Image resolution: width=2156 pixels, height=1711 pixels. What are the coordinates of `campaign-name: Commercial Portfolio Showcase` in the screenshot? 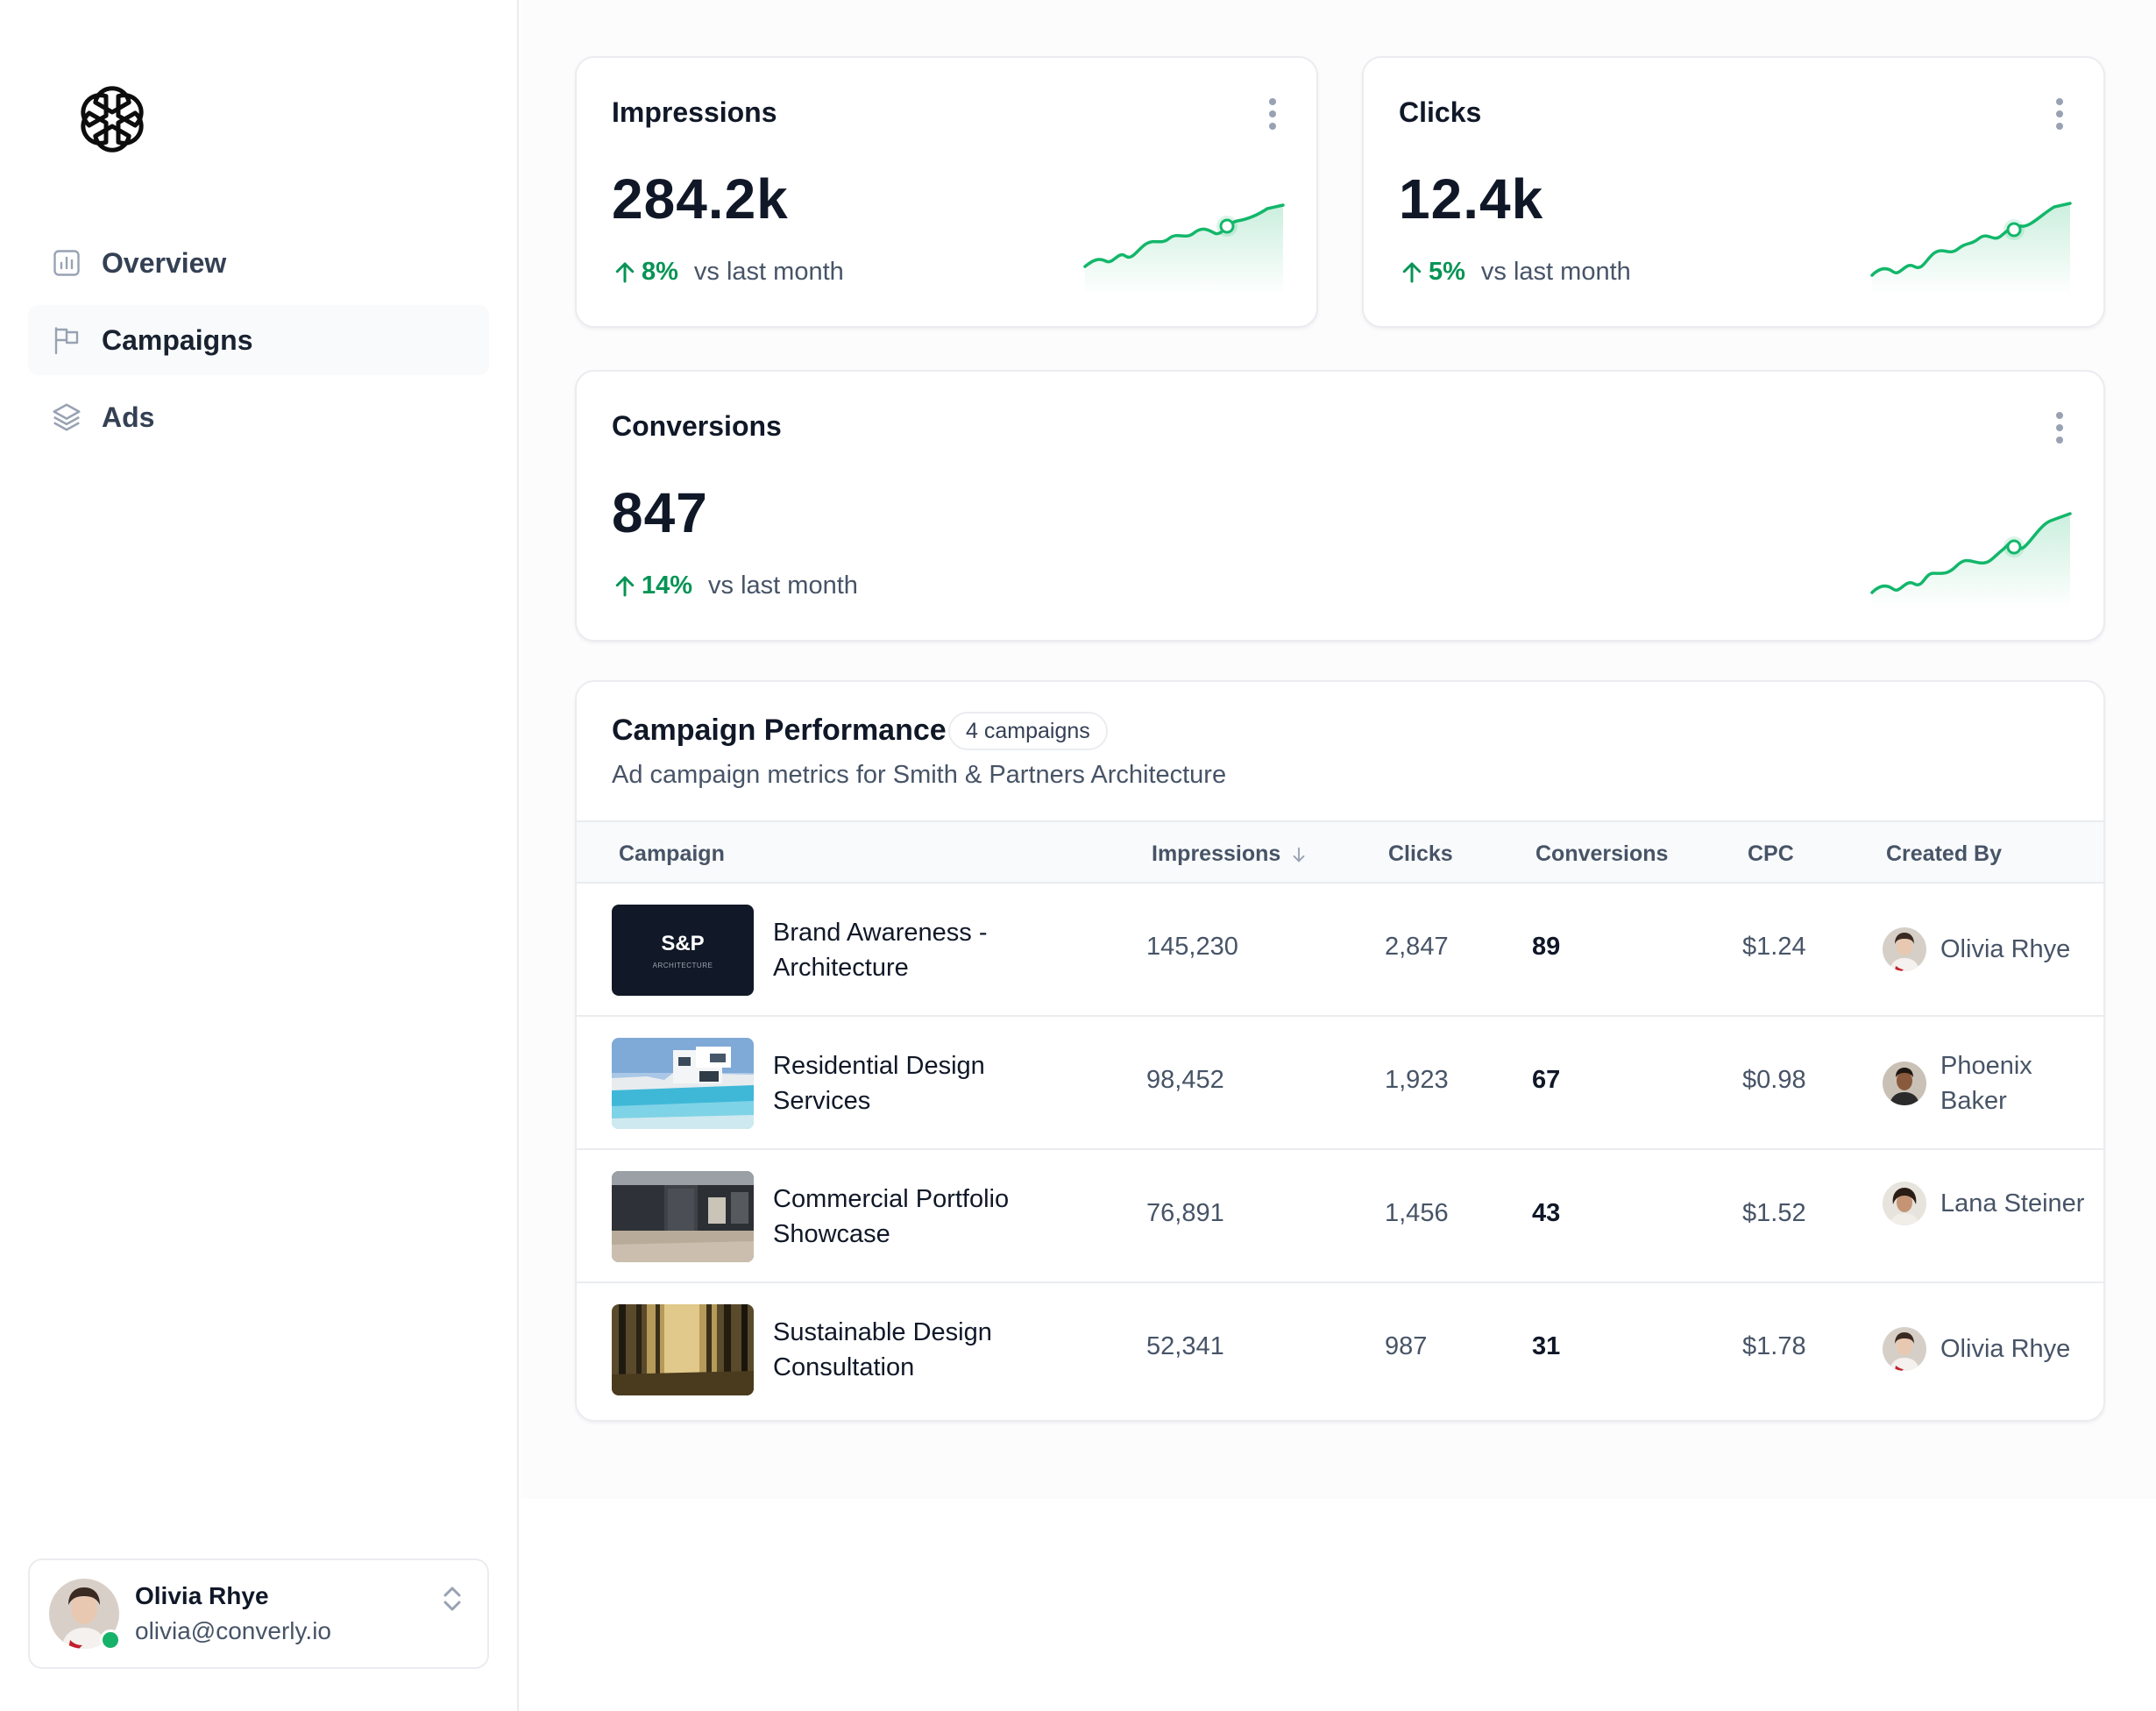 It's located at (905, 1217).